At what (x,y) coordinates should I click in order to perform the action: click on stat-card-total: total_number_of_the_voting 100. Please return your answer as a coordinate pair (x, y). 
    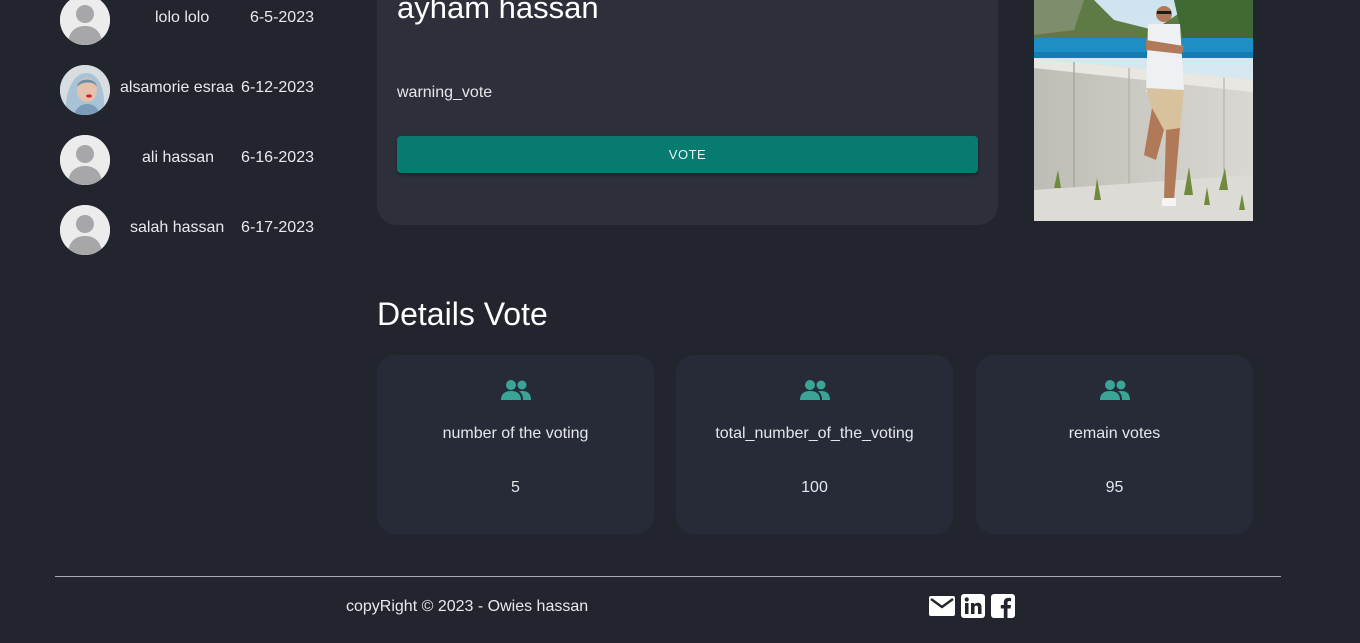
    Looking at the image, I should click on (814, 444).